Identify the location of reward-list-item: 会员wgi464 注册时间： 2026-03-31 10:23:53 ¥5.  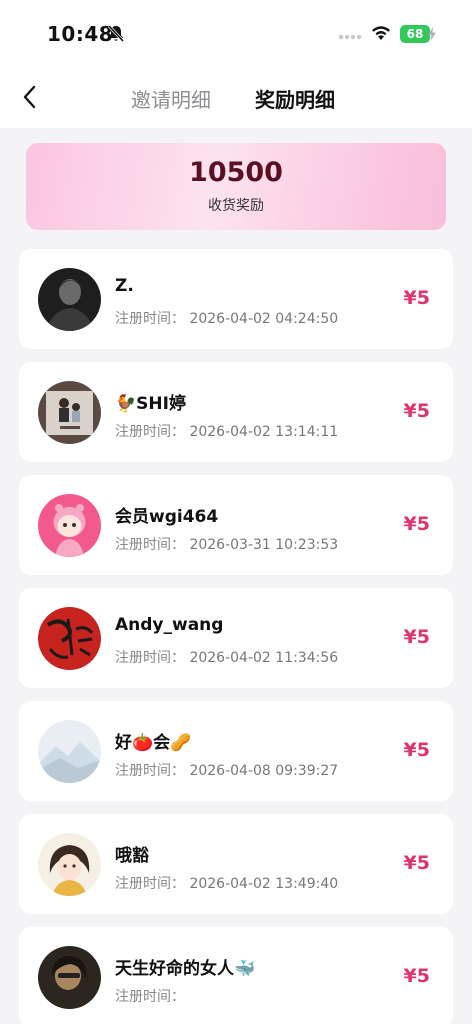
(236, 525).